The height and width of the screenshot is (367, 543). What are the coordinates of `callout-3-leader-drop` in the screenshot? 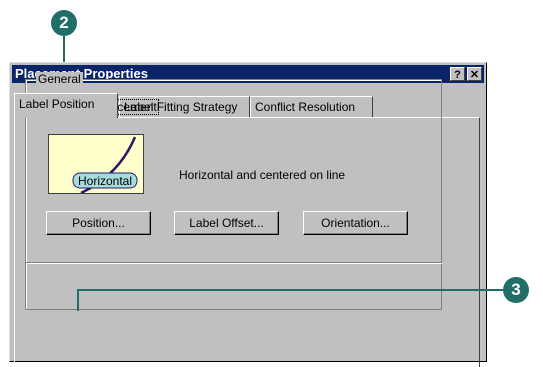 It's located at (78, 300).